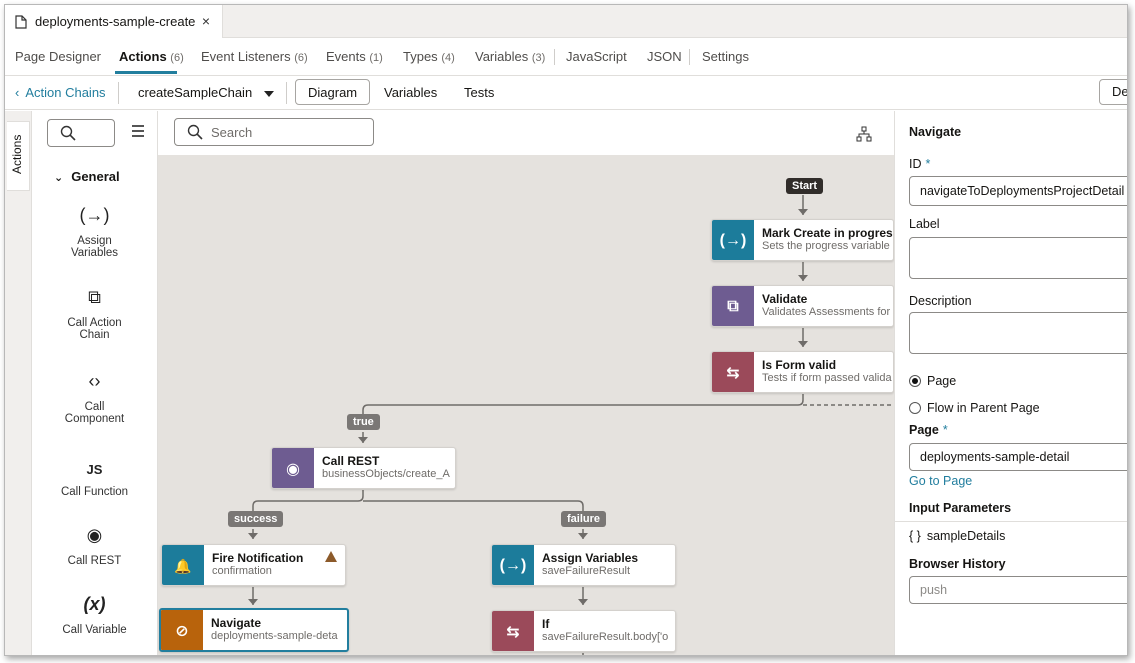 The width and height of the screenshot is (1135, 663). Describe the element at coordinates (928, 430) in the screenshot. I see `page-label: Page *` at that location.